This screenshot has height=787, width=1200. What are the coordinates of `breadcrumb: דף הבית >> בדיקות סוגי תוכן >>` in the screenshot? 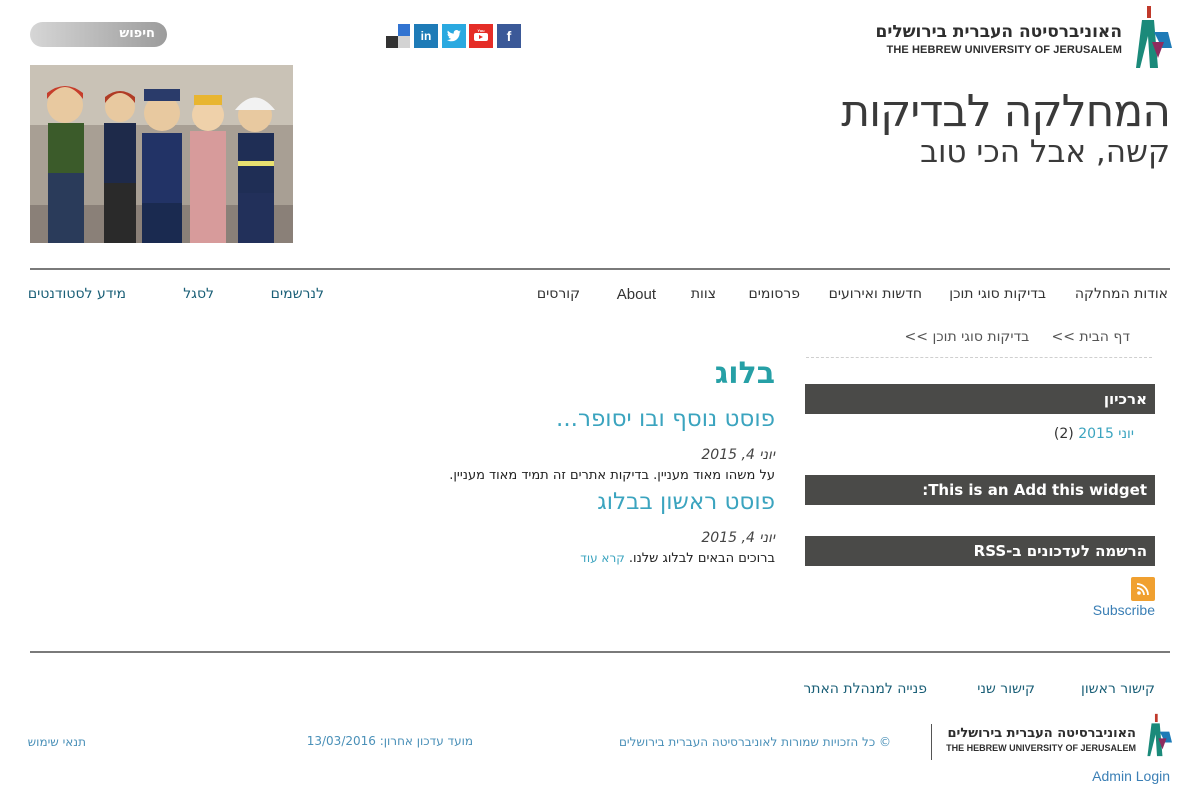 It's located at (1017, 337).